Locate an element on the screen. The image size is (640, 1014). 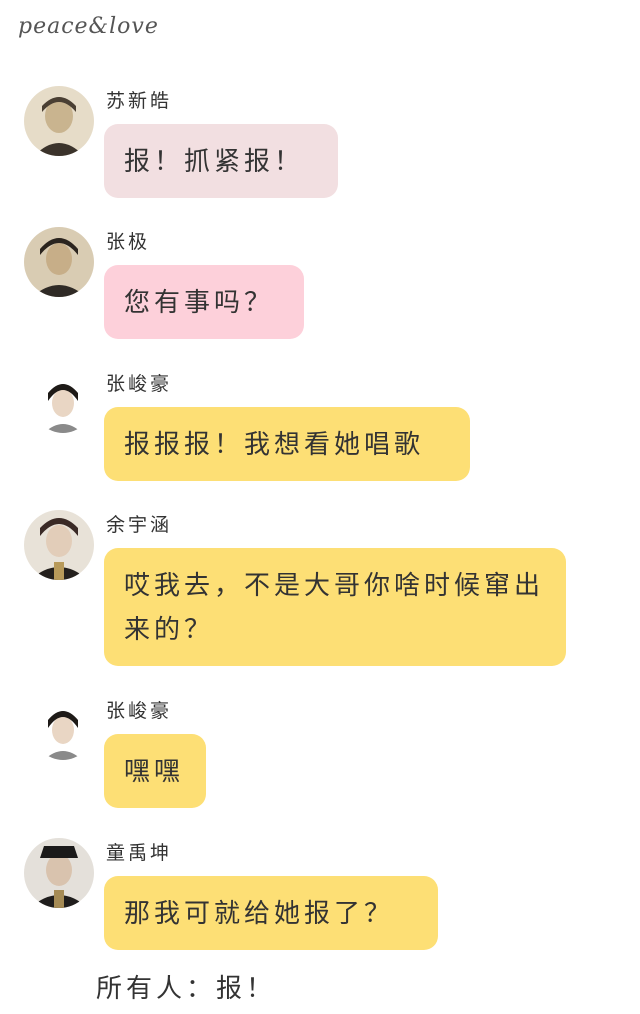
message-bubble: 报！抓紧报！ is located at coordinates (221, 161).